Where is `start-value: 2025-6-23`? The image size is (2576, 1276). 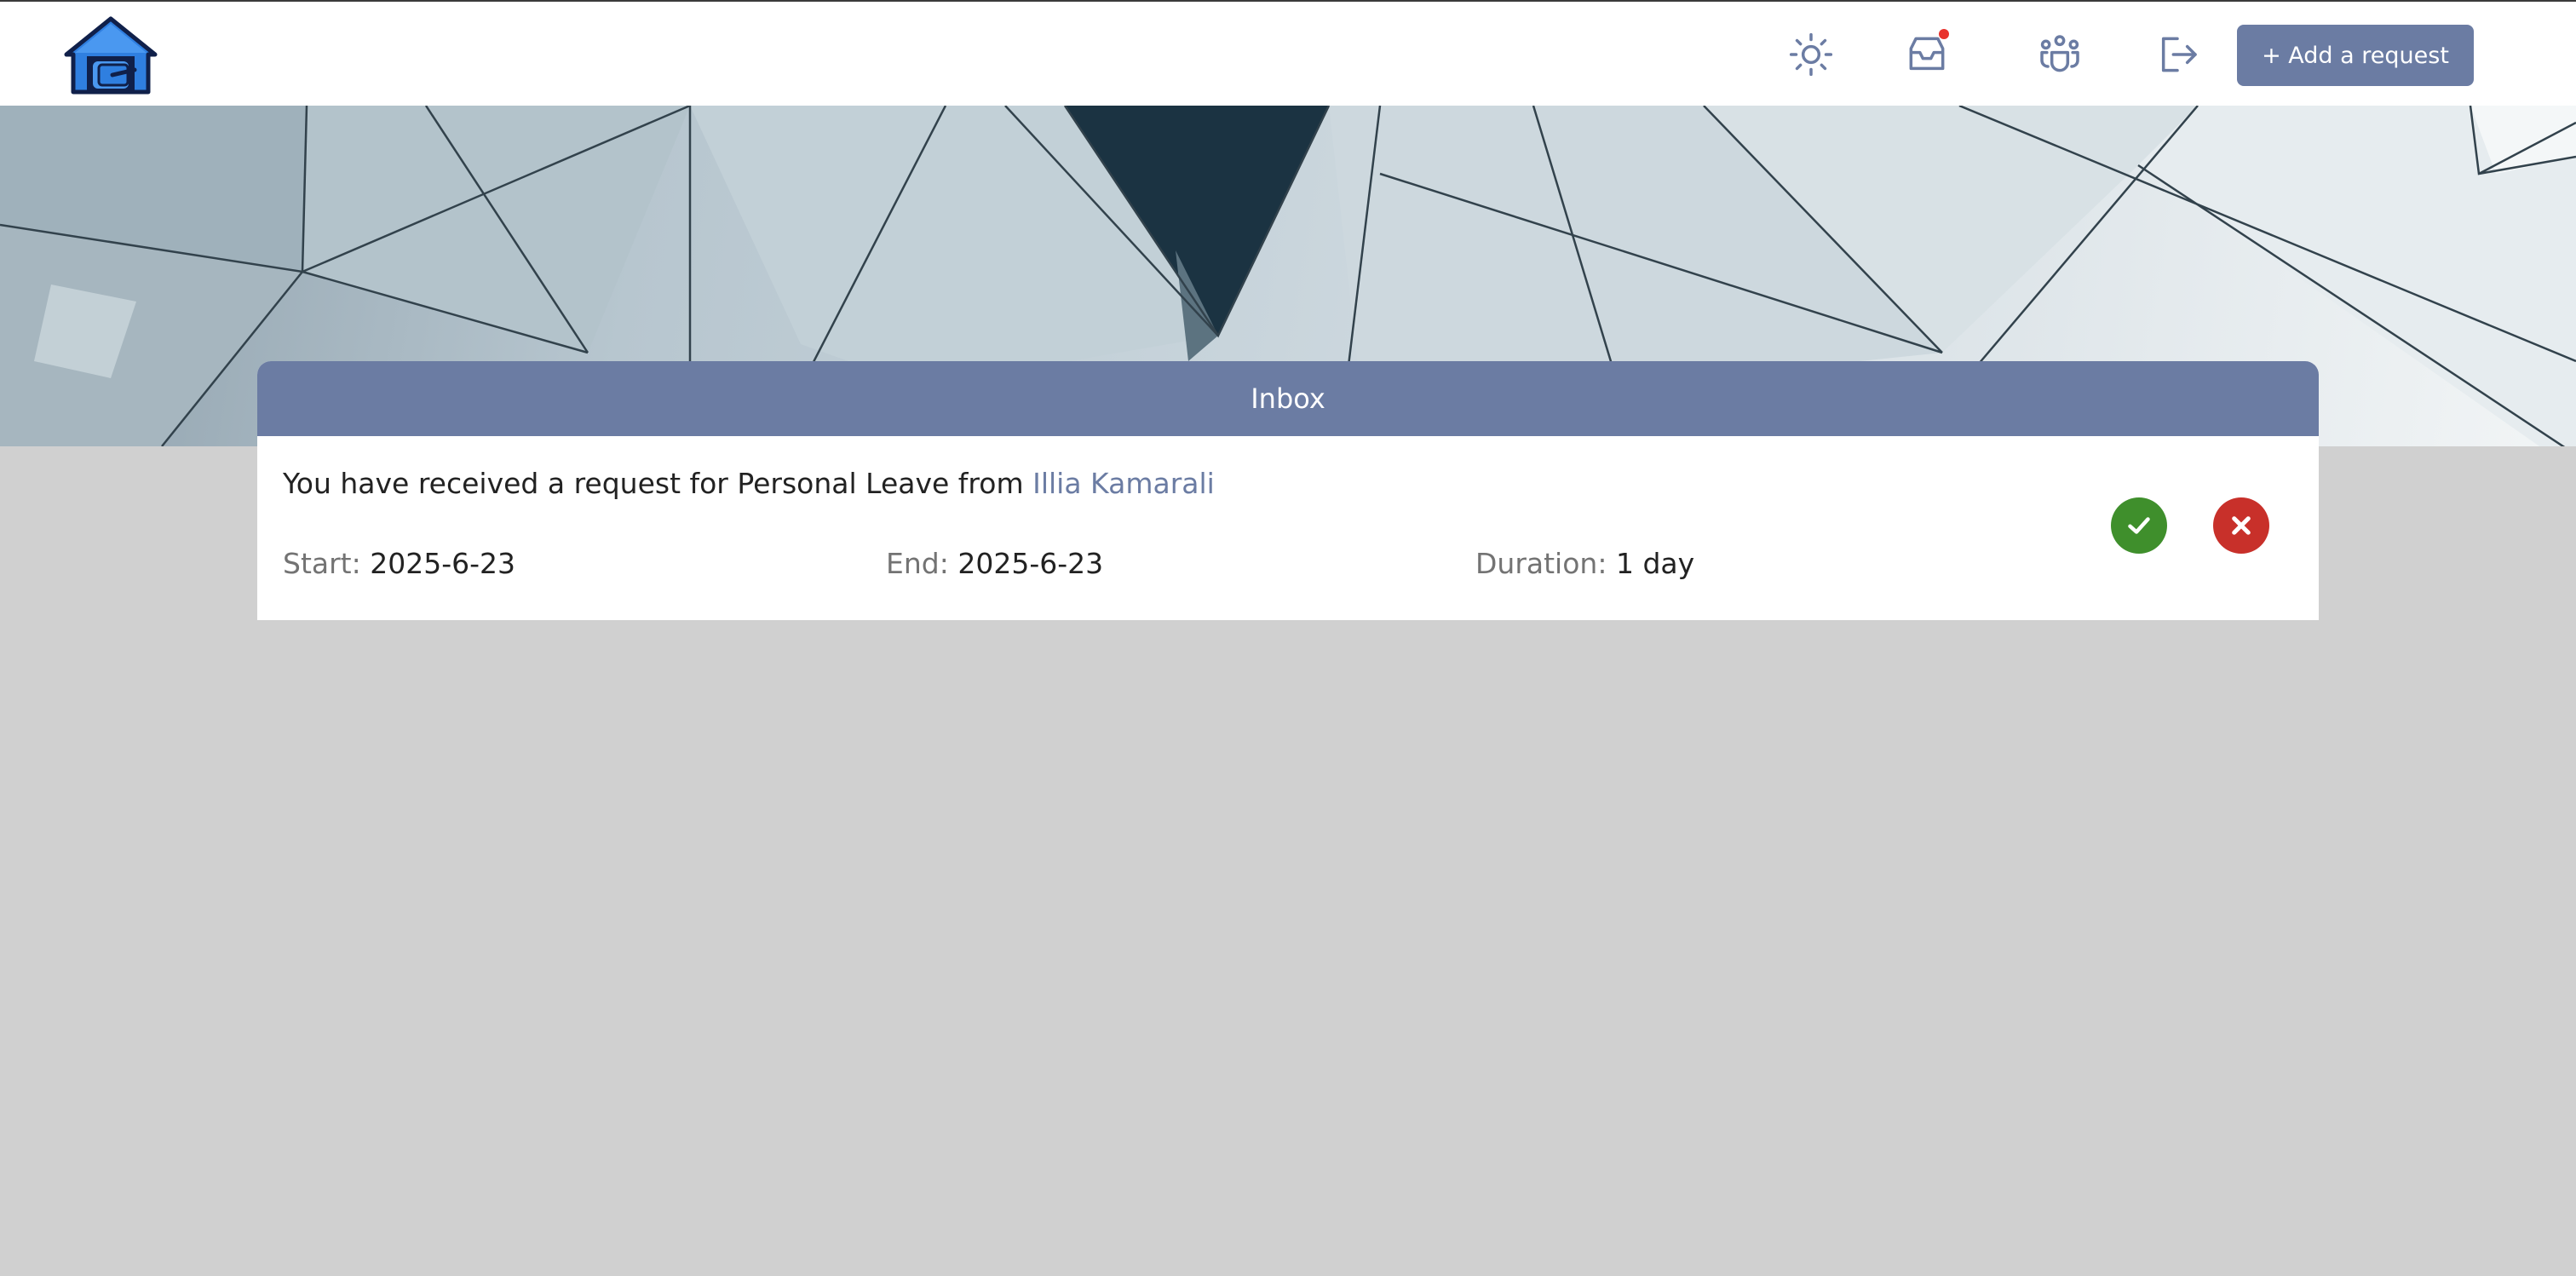
start-value: 2025-6-23 is located at coordinates (443, 563).